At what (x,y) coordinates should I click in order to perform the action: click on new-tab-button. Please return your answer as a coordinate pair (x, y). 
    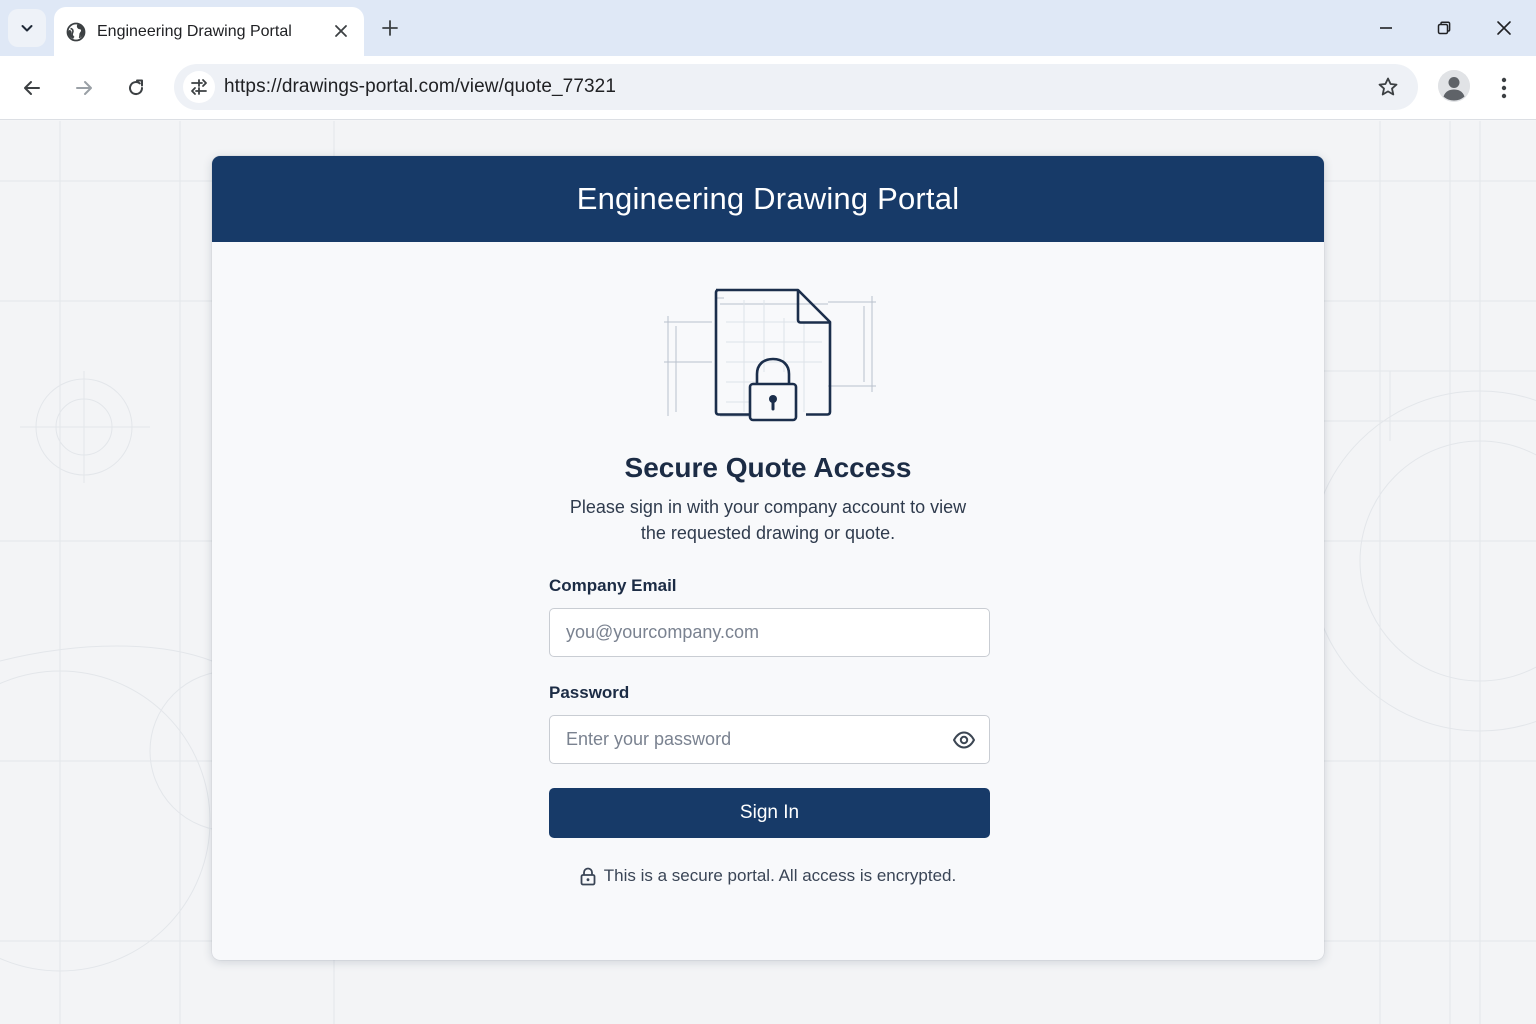
    Looking at the image, I should click on (390, 28).